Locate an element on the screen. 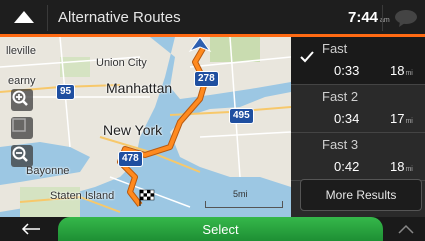 Image resolution: width=425 pixels, height=241 pixels. route-name: Fast 2 is located at coordinates (340, 96).